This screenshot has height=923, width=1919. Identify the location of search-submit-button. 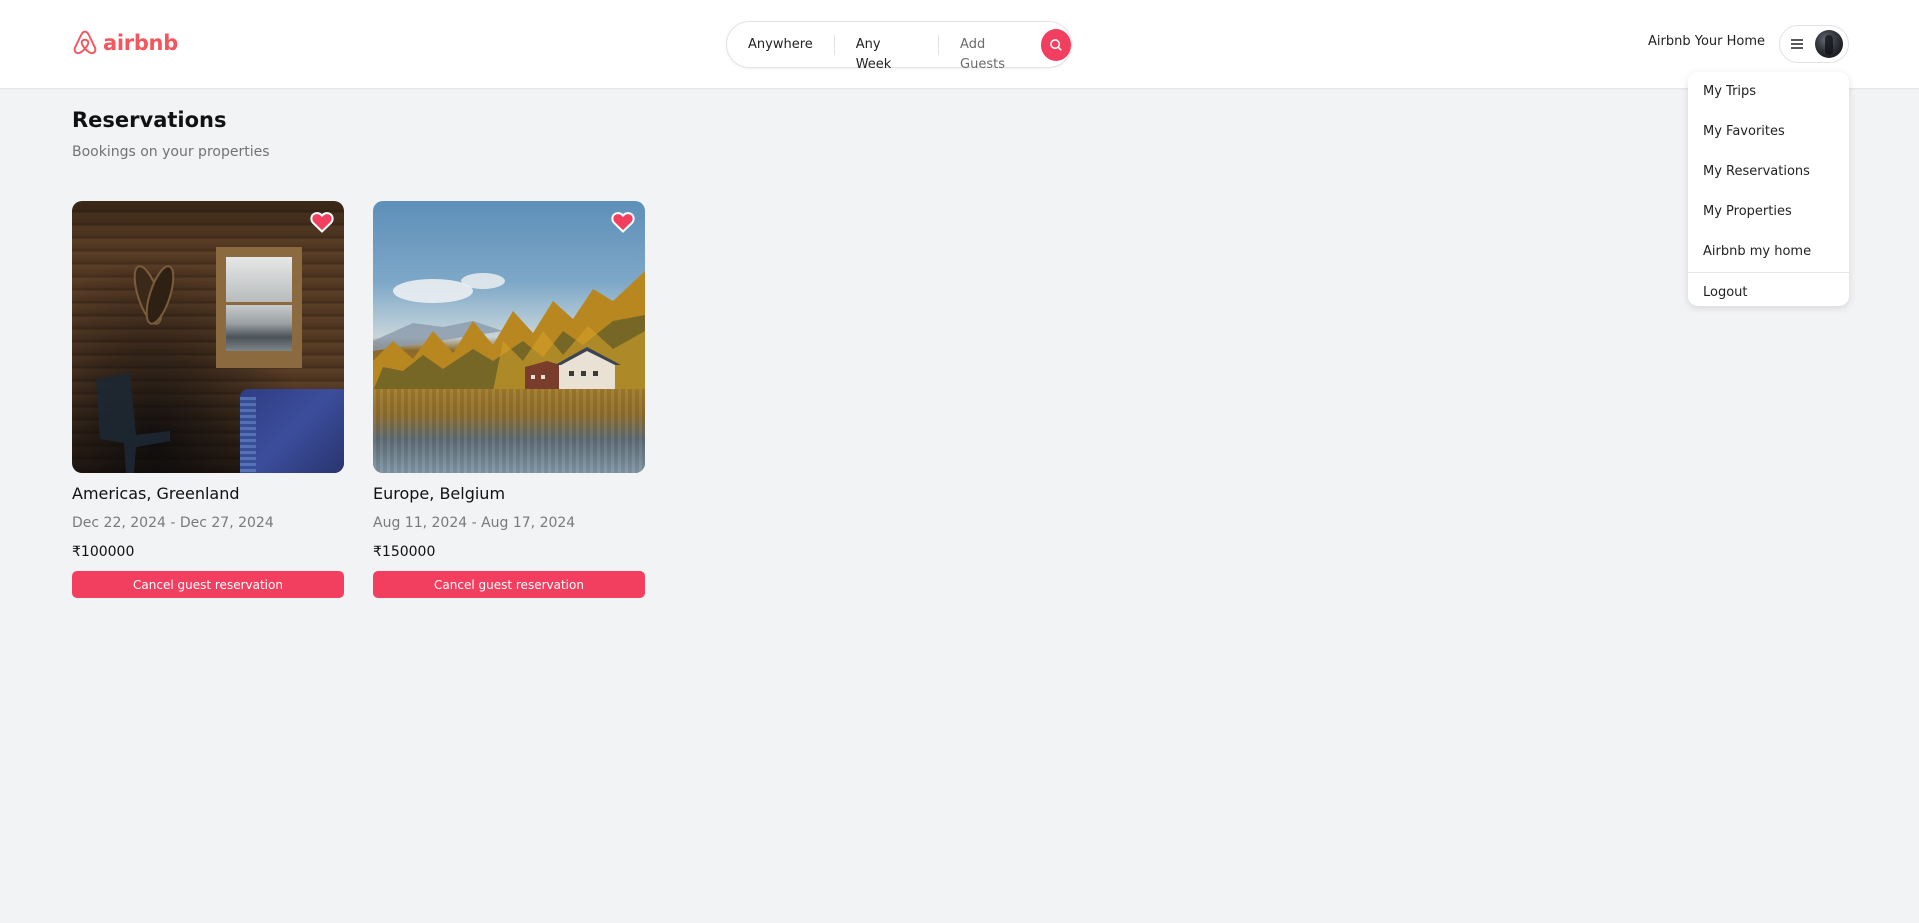
(1055, 44).